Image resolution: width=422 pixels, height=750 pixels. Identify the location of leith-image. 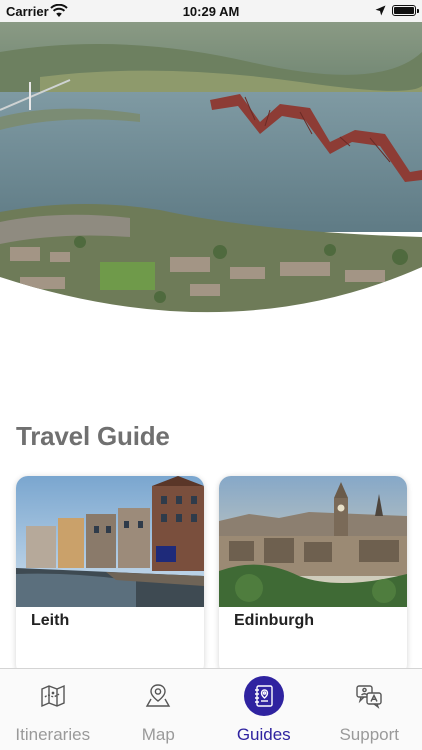
(110, 541).